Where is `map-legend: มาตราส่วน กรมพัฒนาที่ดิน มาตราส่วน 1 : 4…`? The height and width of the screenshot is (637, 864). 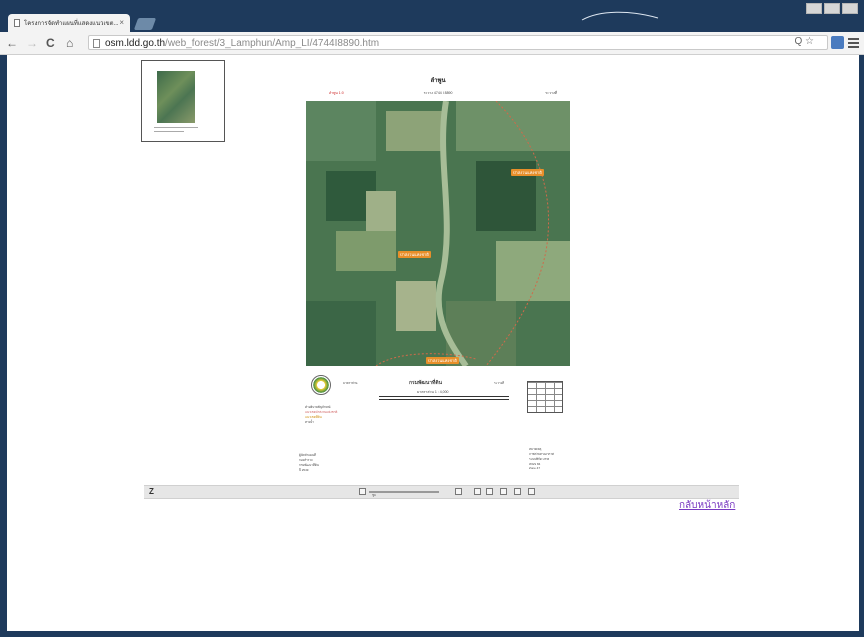
map-legend: มาตราส่วน กรมพัฒนาที่ดิน มาตราส่วน 1 : 4… is located at coordinates (438, 429).